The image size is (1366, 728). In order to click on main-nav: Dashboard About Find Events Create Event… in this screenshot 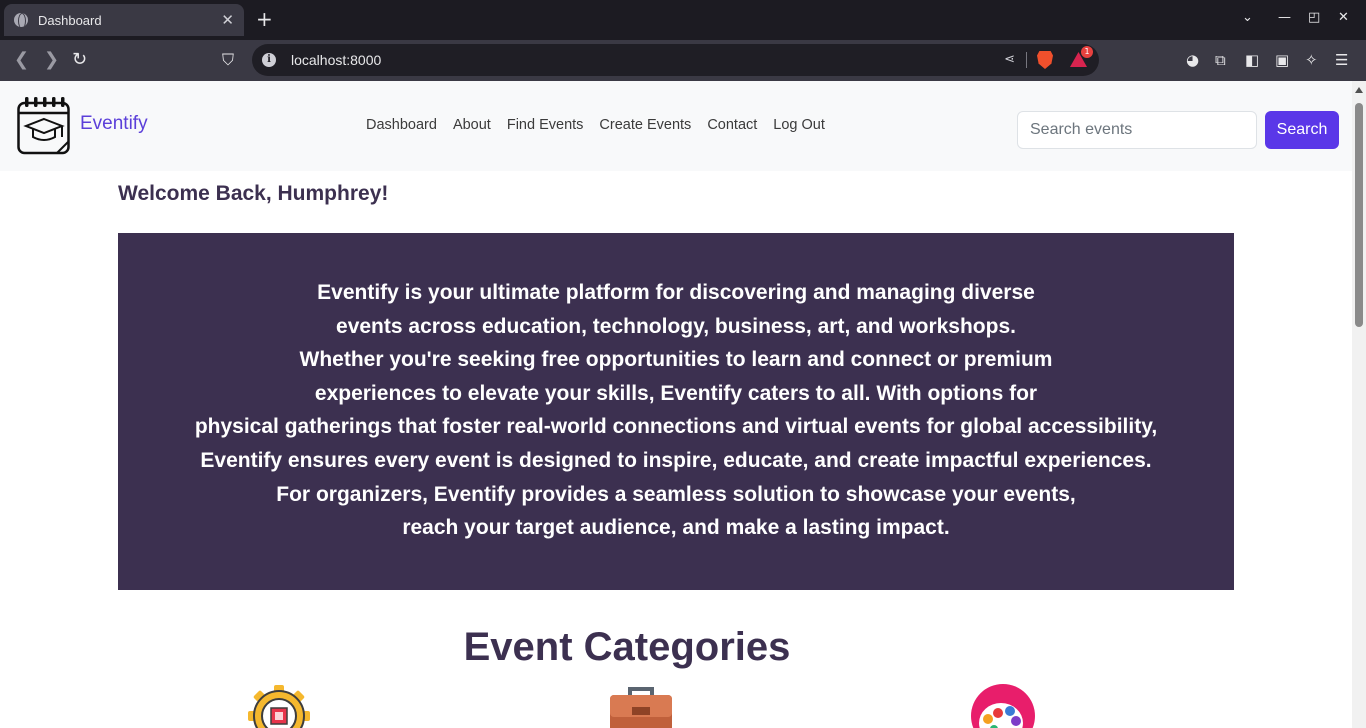, I will do `click(595, 125)`.